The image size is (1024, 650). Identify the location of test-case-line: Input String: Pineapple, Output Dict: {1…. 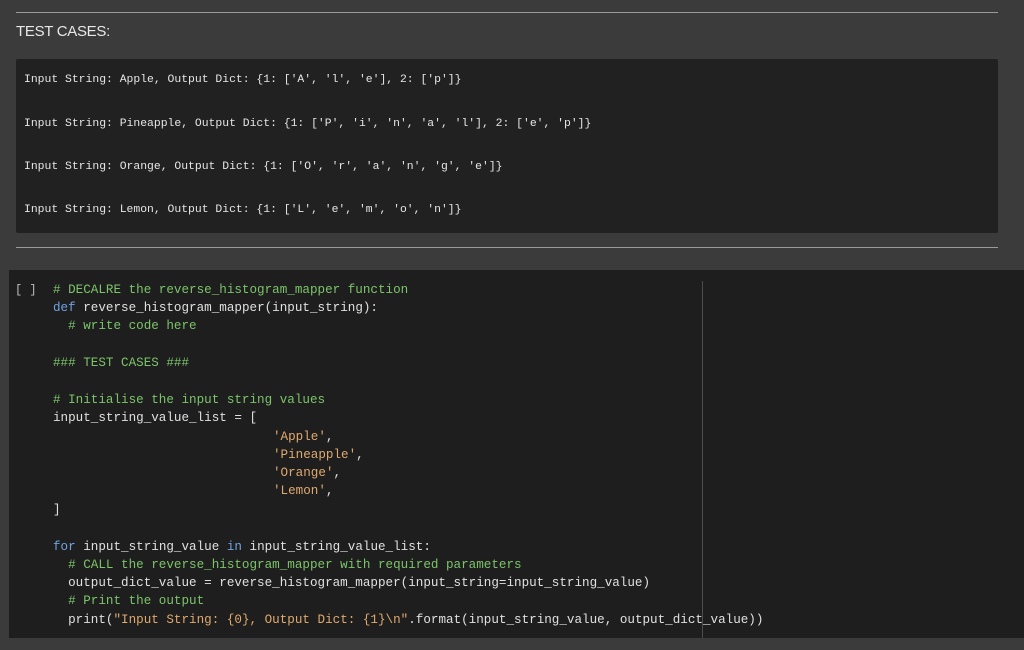
(308, 124).